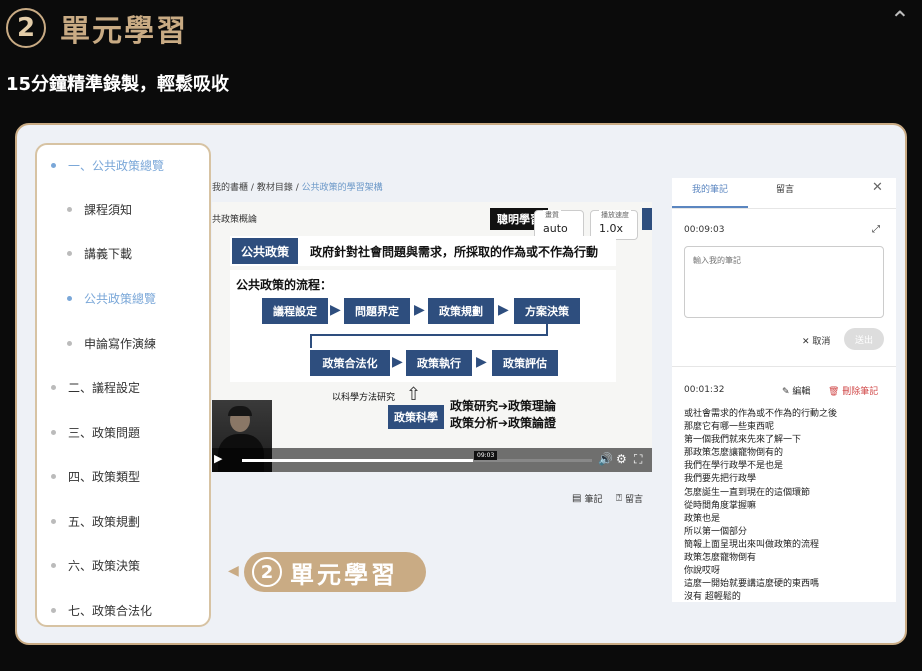 The image size is (922, 671). I want to click on video-controls: ▶ 09:03 🔊 ⚙ ⛶, so click(432, 460).